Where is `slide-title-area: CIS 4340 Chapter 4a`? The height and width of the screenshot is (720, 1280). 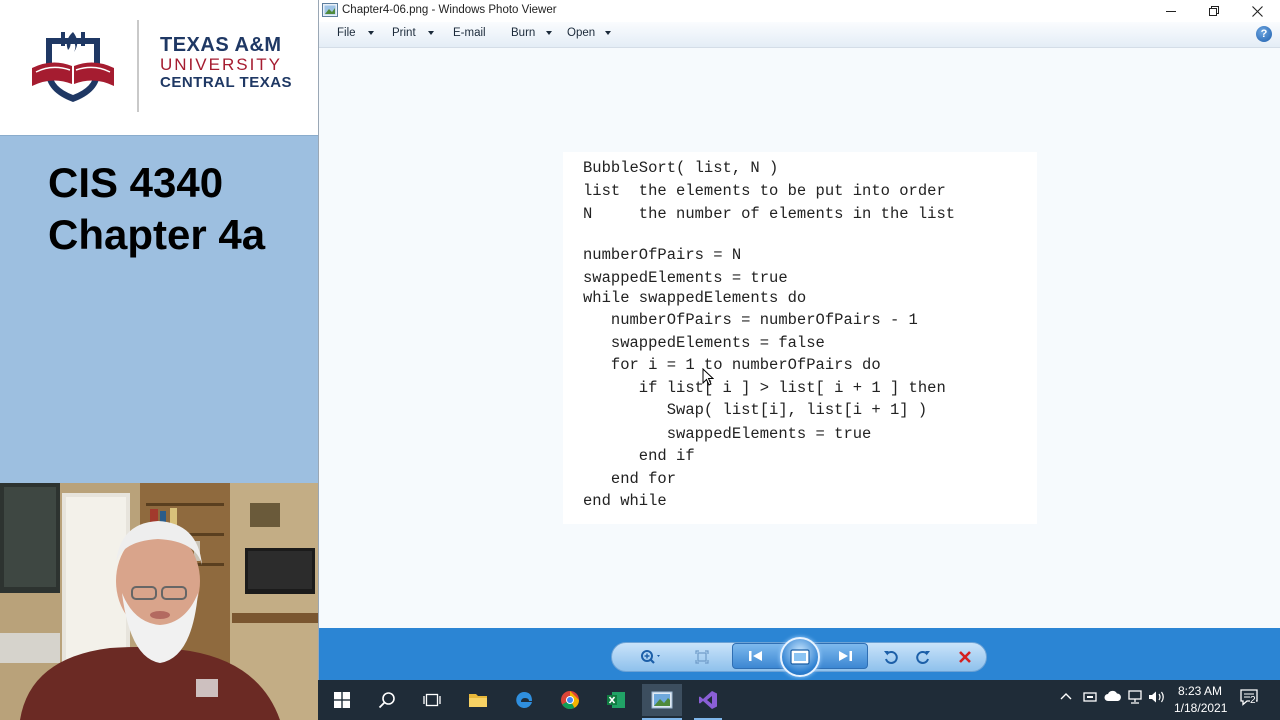 slide-title-area: CIS 4340 Chapter 4a is located at coordinates (159, 309).